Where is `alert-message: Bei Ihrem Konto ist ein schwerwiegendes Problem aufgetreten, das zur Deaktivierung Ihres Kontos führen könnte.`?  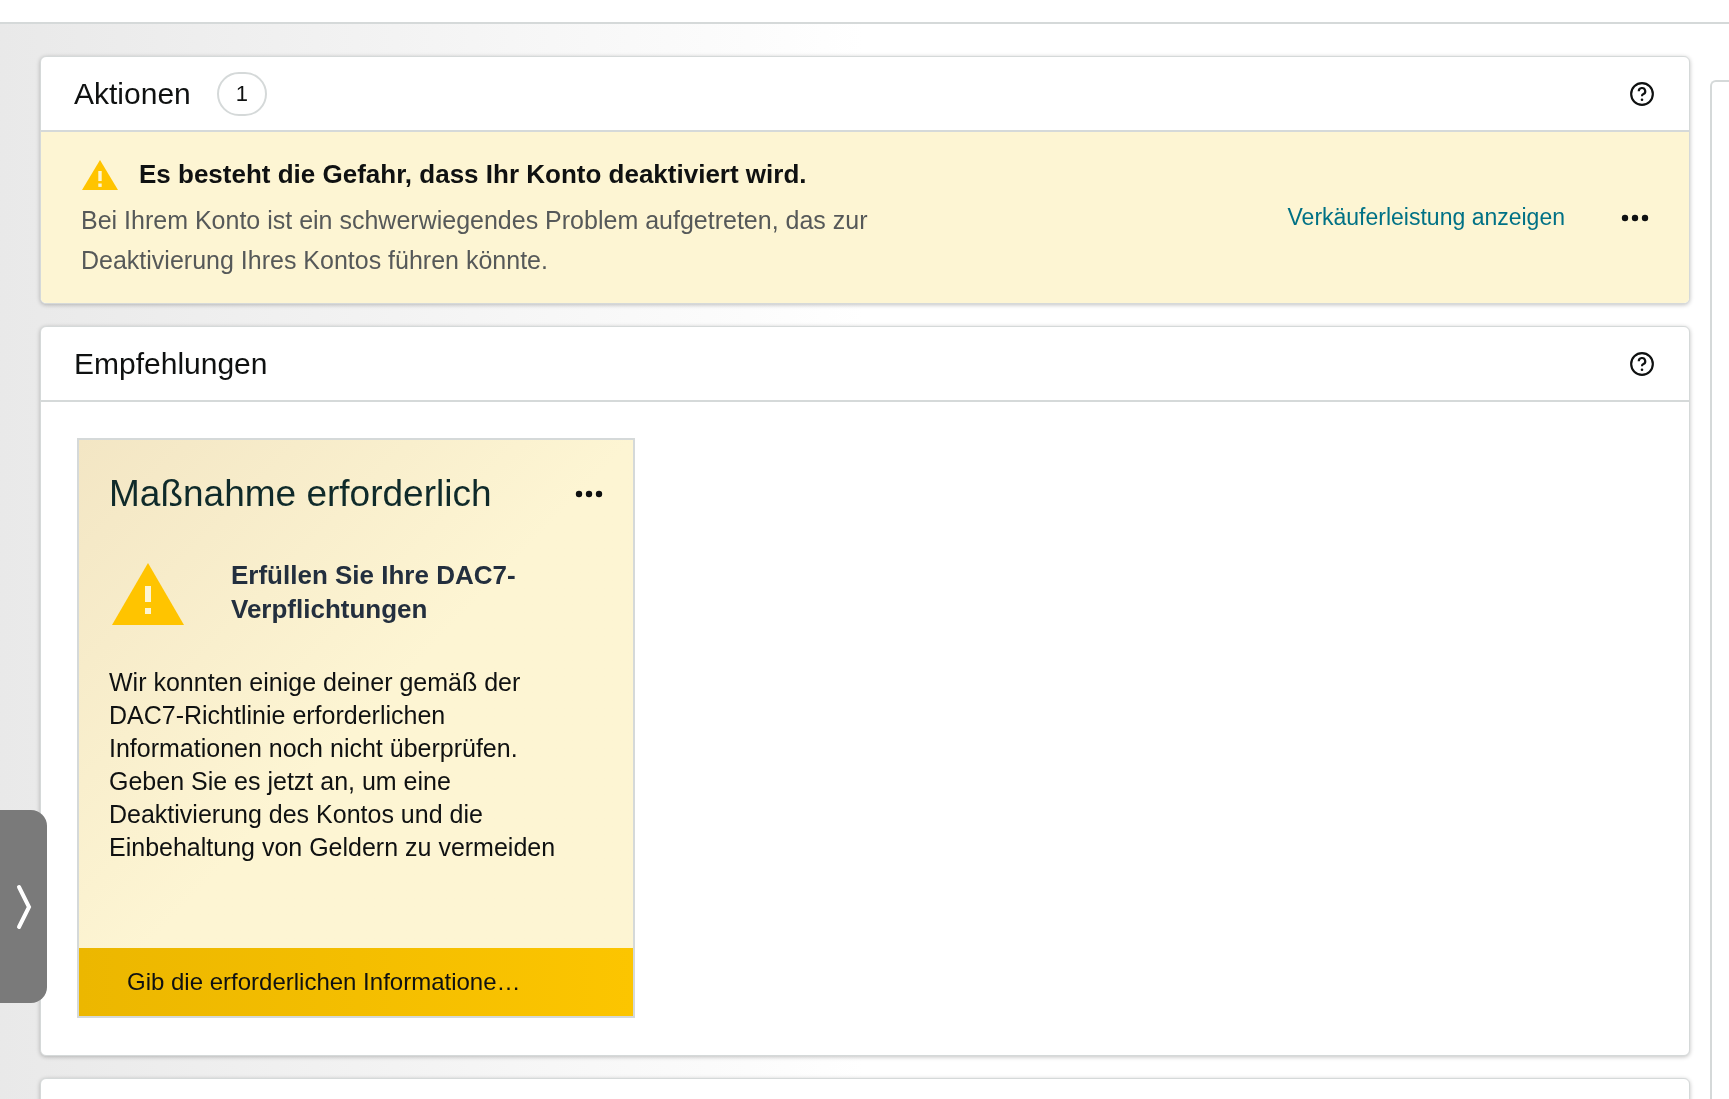 alert-message: Bei Ihrem Konto ist ein schwerwiegendes Problem aufgetreten, das zur Deaktivierung Ihres Kontos führen könnte. is located at coordinates (475, 240).